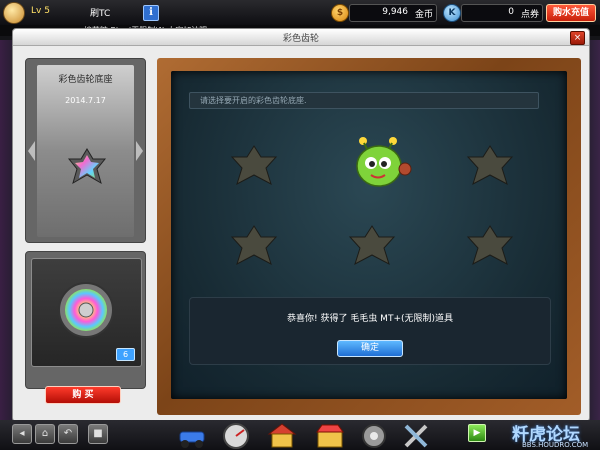 The width and height of the screenshot is (600, 450). I want to click on gold-value: 9,946, so click(395, 12).